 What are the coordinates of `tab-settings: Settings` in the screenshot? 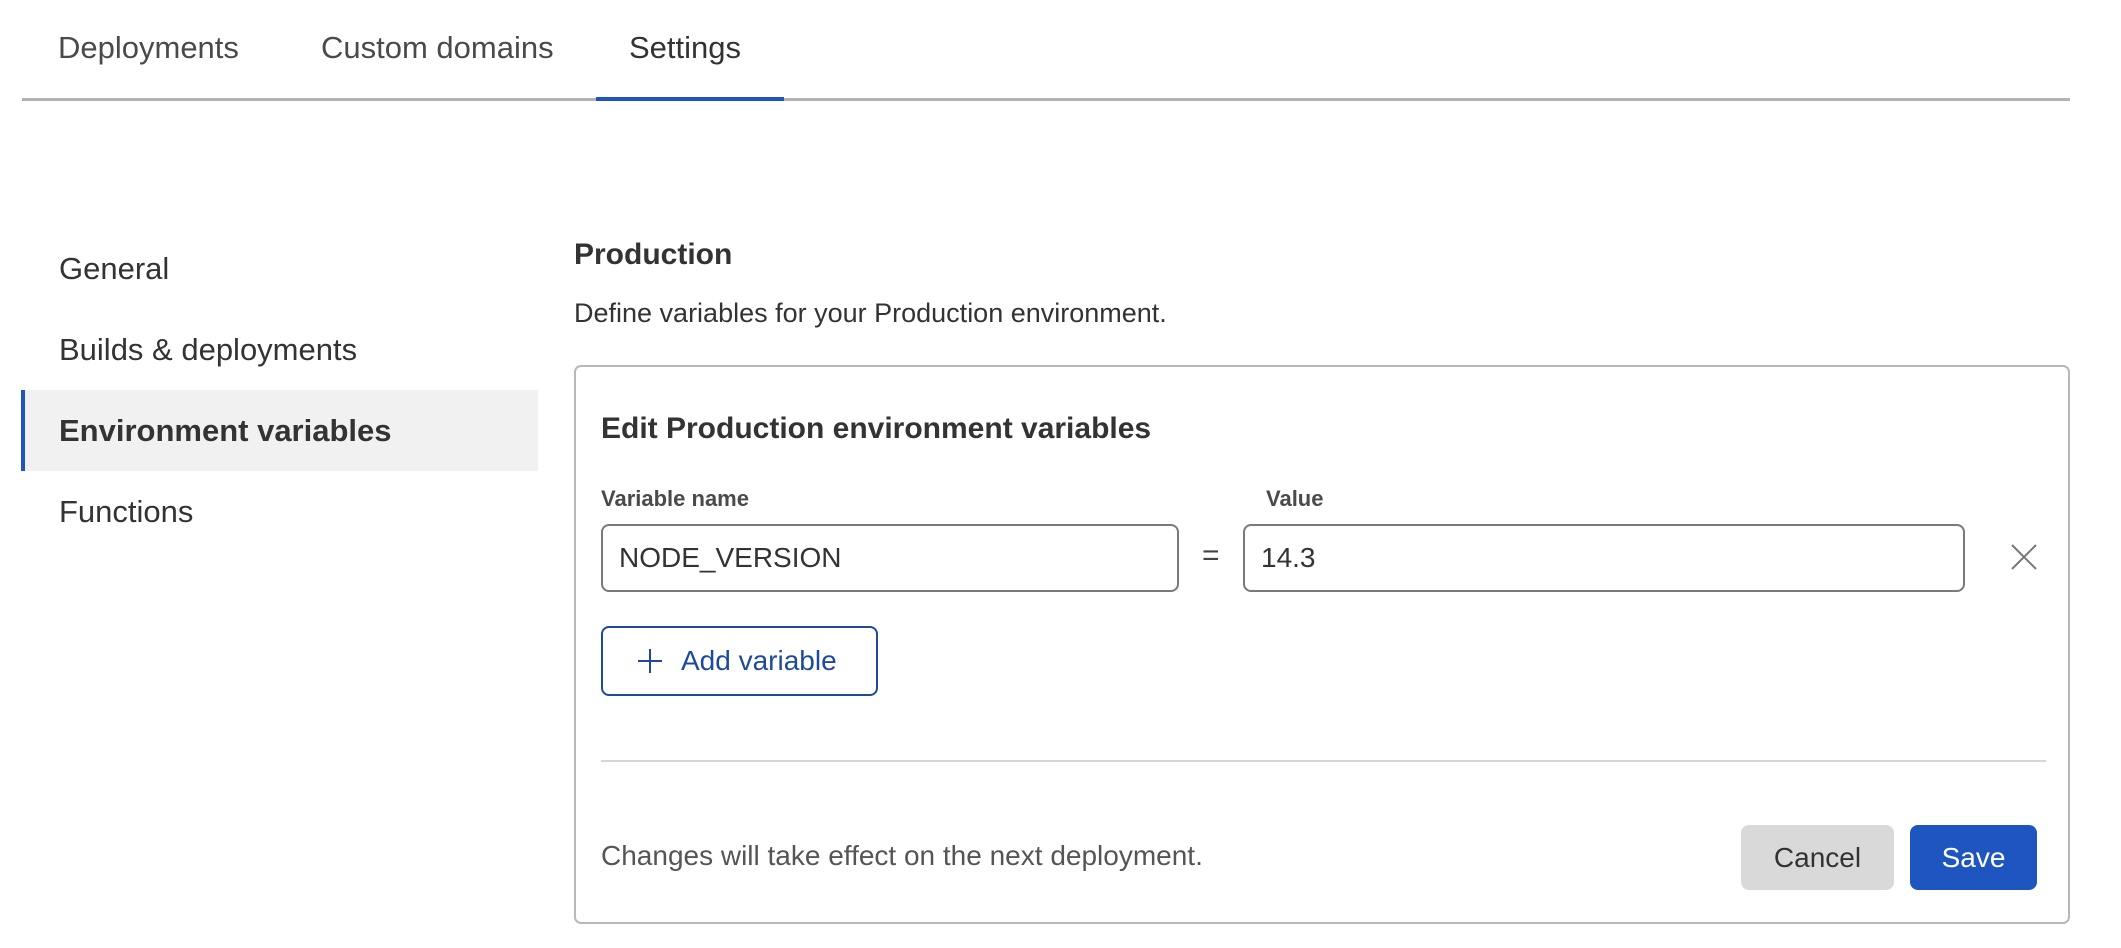 It's located at (685, 48).